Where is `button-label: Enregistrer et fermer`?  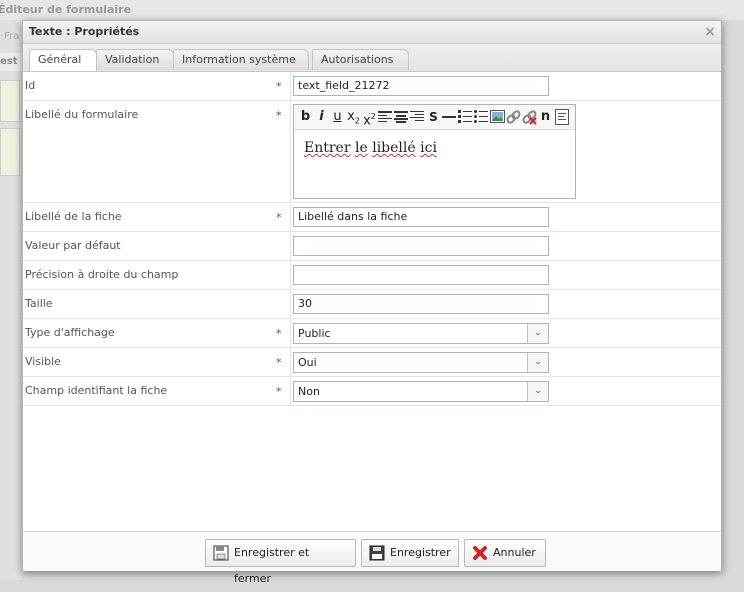
button-label: Enregistrer et fermer is located at coordinates (272, 565).